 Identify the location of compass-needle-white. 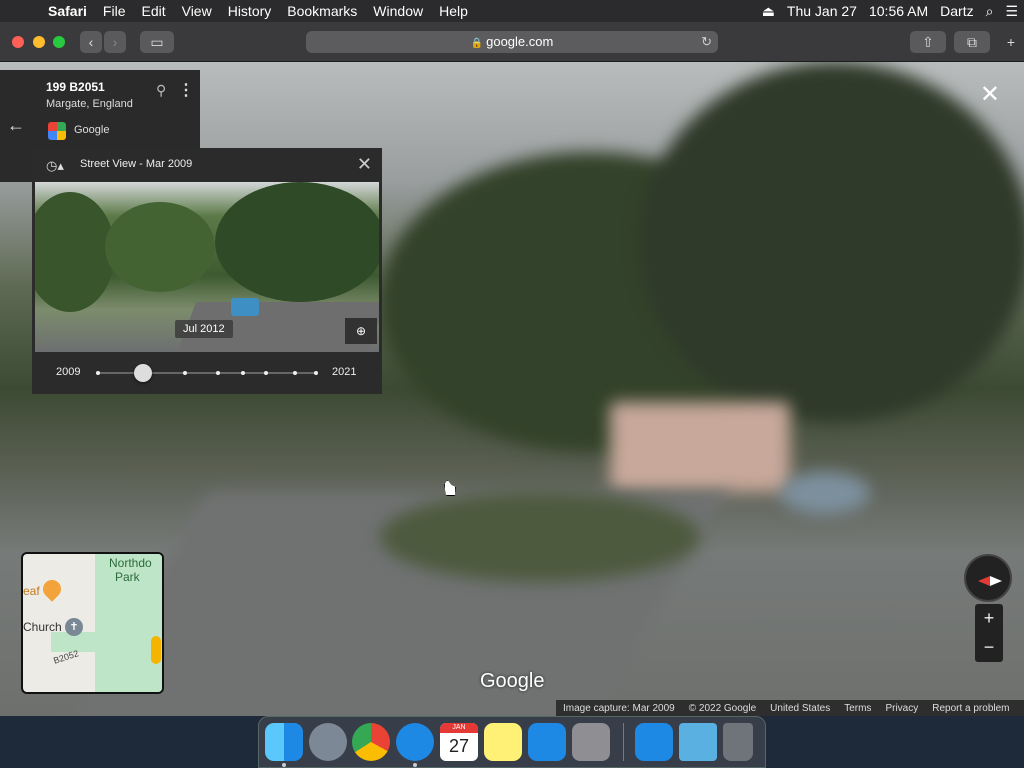
(996, 581).